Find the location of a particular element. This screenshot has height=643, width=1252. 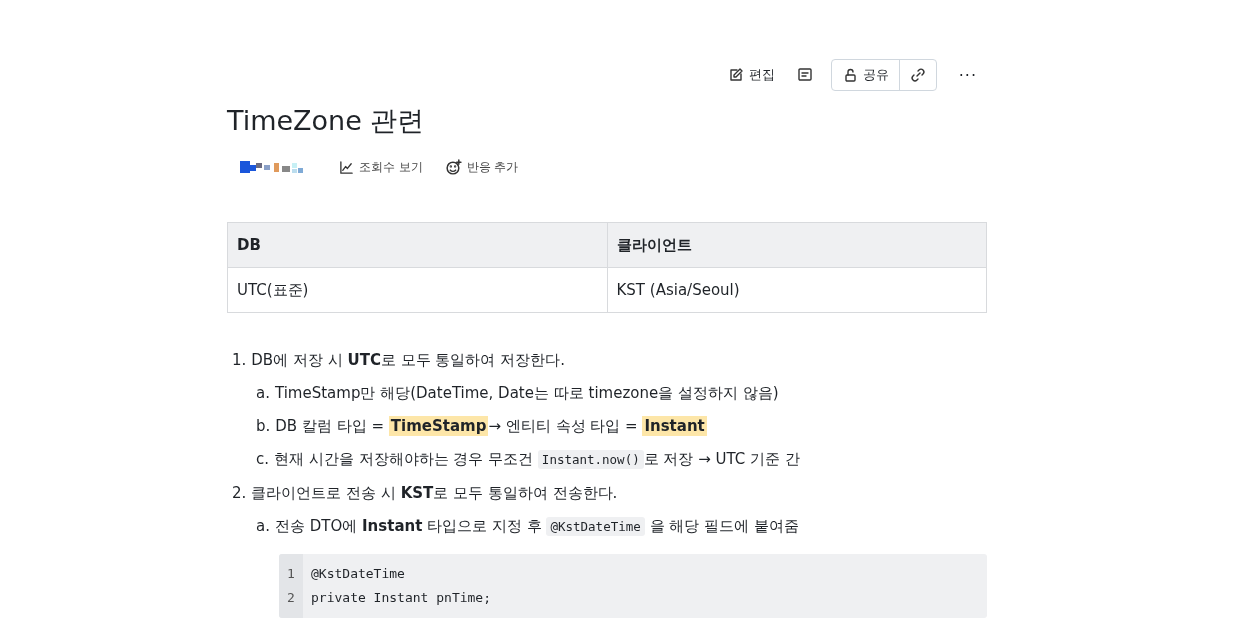

list-marker: 1. is located at coordinates (239, 360).